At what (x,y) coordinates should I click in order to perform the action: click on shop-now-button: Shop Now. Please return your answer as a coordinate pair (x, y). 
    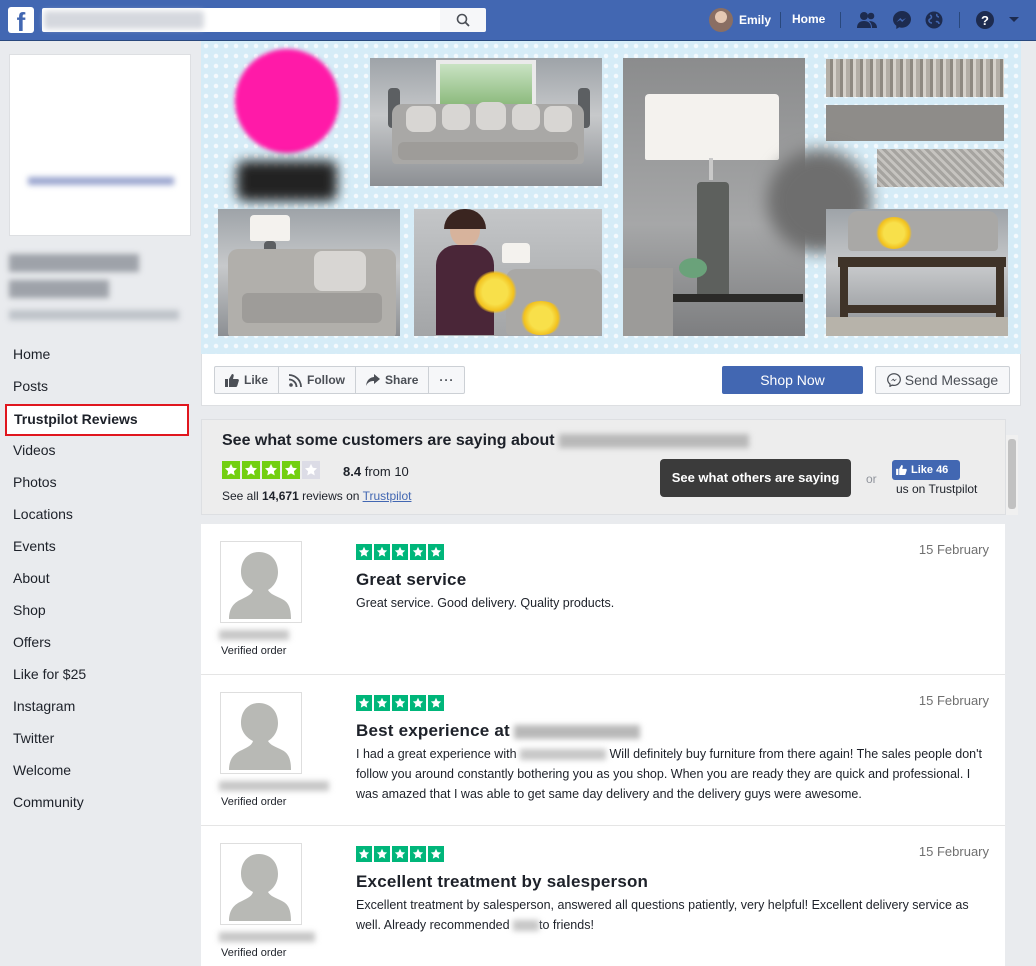
    Looking at the image, I should click on (792, 380).